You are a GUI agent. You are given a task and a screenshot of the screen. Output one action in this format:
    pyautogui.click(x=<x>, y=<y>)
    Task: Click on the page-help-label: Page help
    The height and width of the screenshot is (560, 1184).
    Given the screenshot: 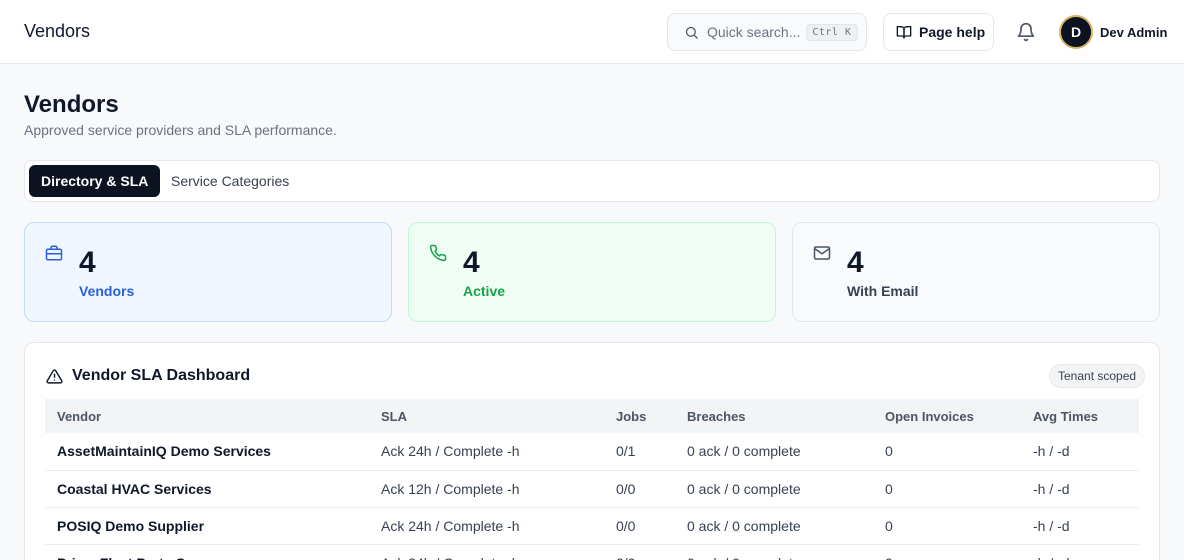 What is the action you would take?
    pyautogui.click(x=952, y=32)
    